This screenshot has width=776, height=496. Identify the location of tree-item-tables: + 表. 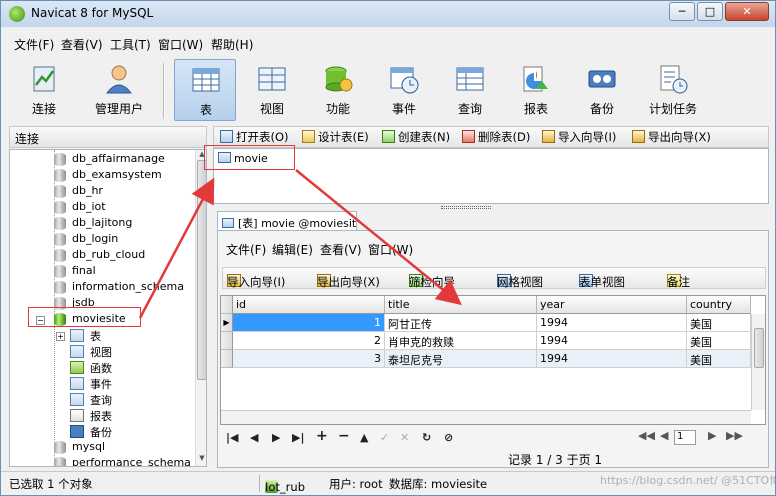
(102, 336).